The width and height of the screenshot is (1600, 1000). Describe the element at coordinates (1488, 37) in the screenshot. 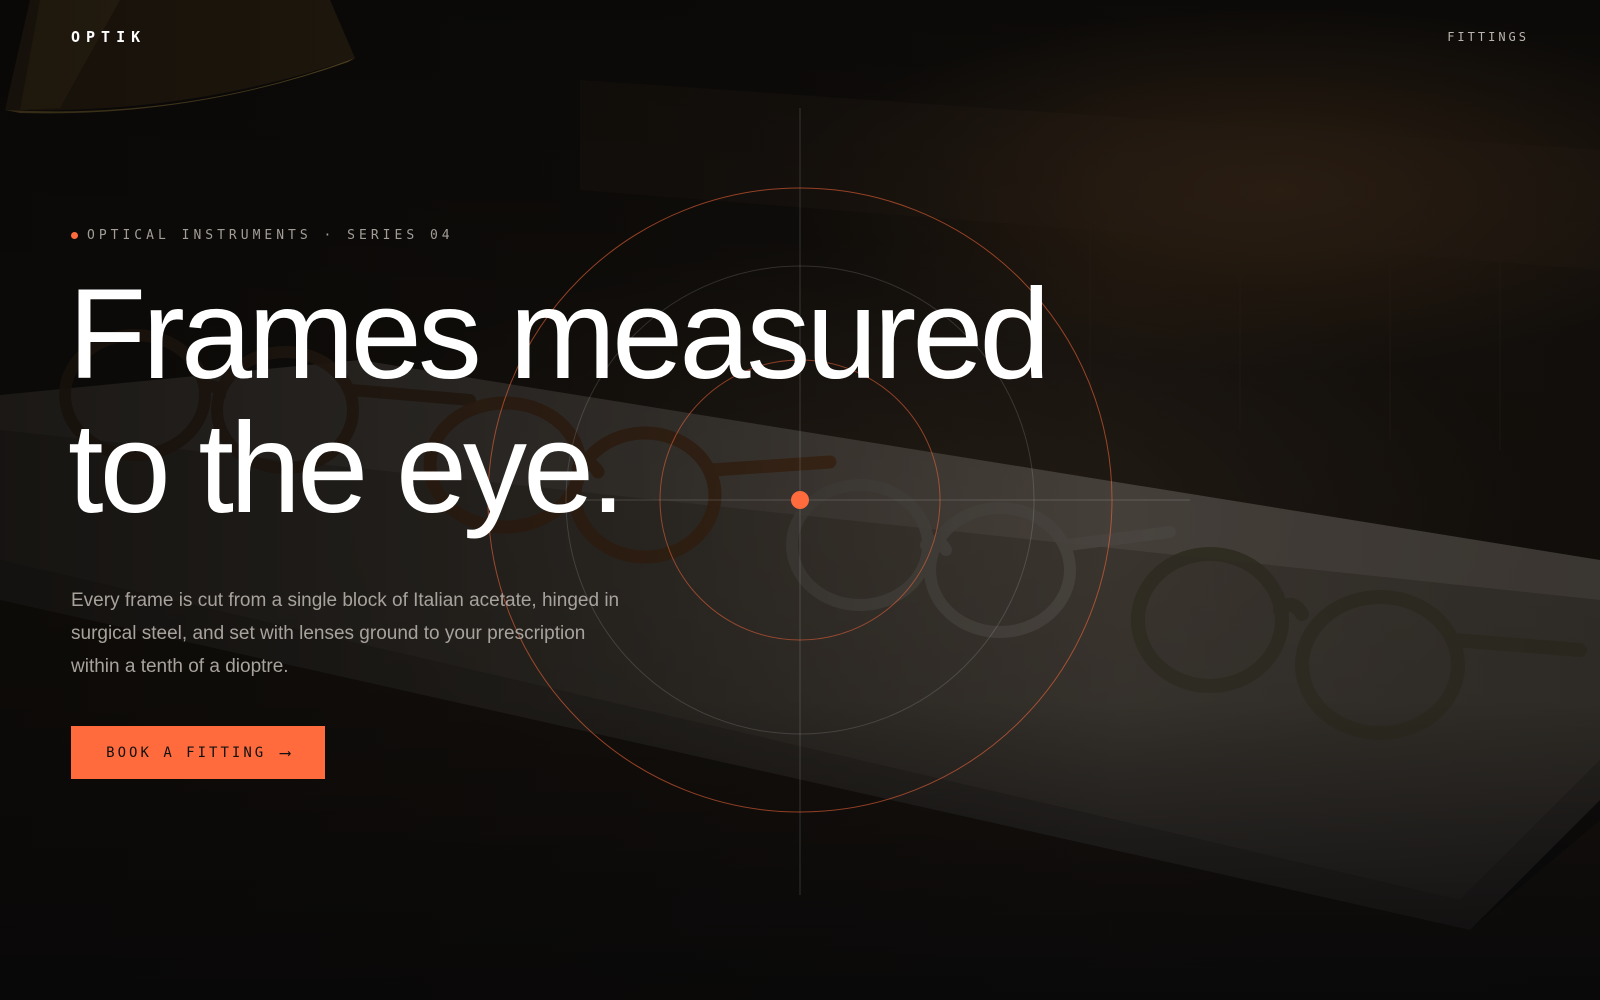

I see `nav-link-fittings: FITTINGS` at that location.